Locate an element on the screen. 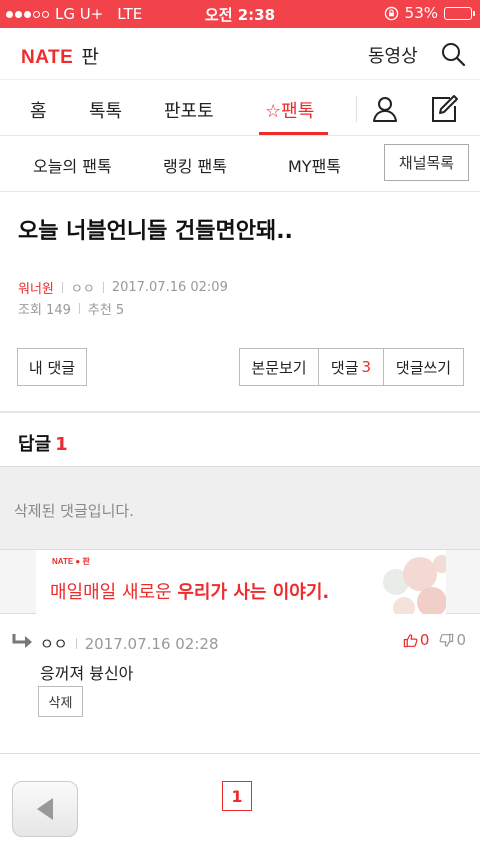  post-title: 오늘 너블언니들 건들면안돼.. is located at coordinates (155, 231).